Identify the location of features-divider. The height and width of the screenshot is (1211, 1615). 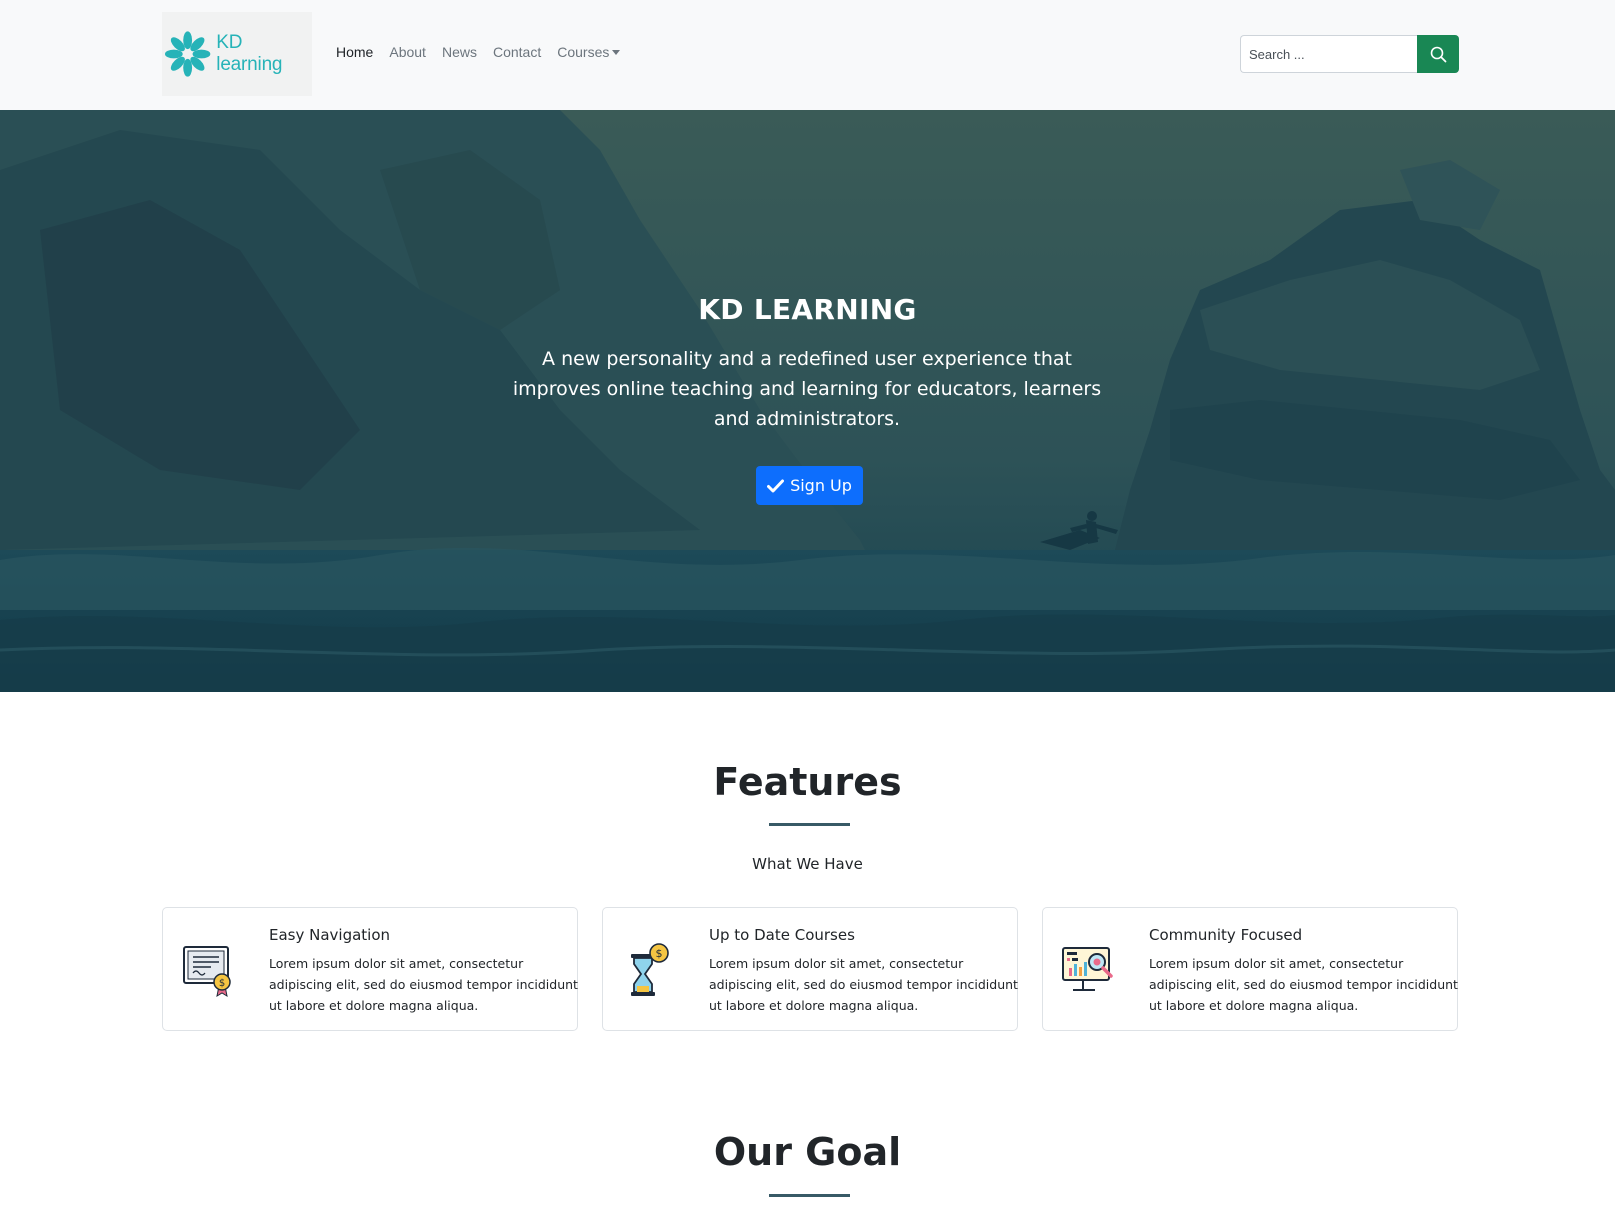
(809, 824).